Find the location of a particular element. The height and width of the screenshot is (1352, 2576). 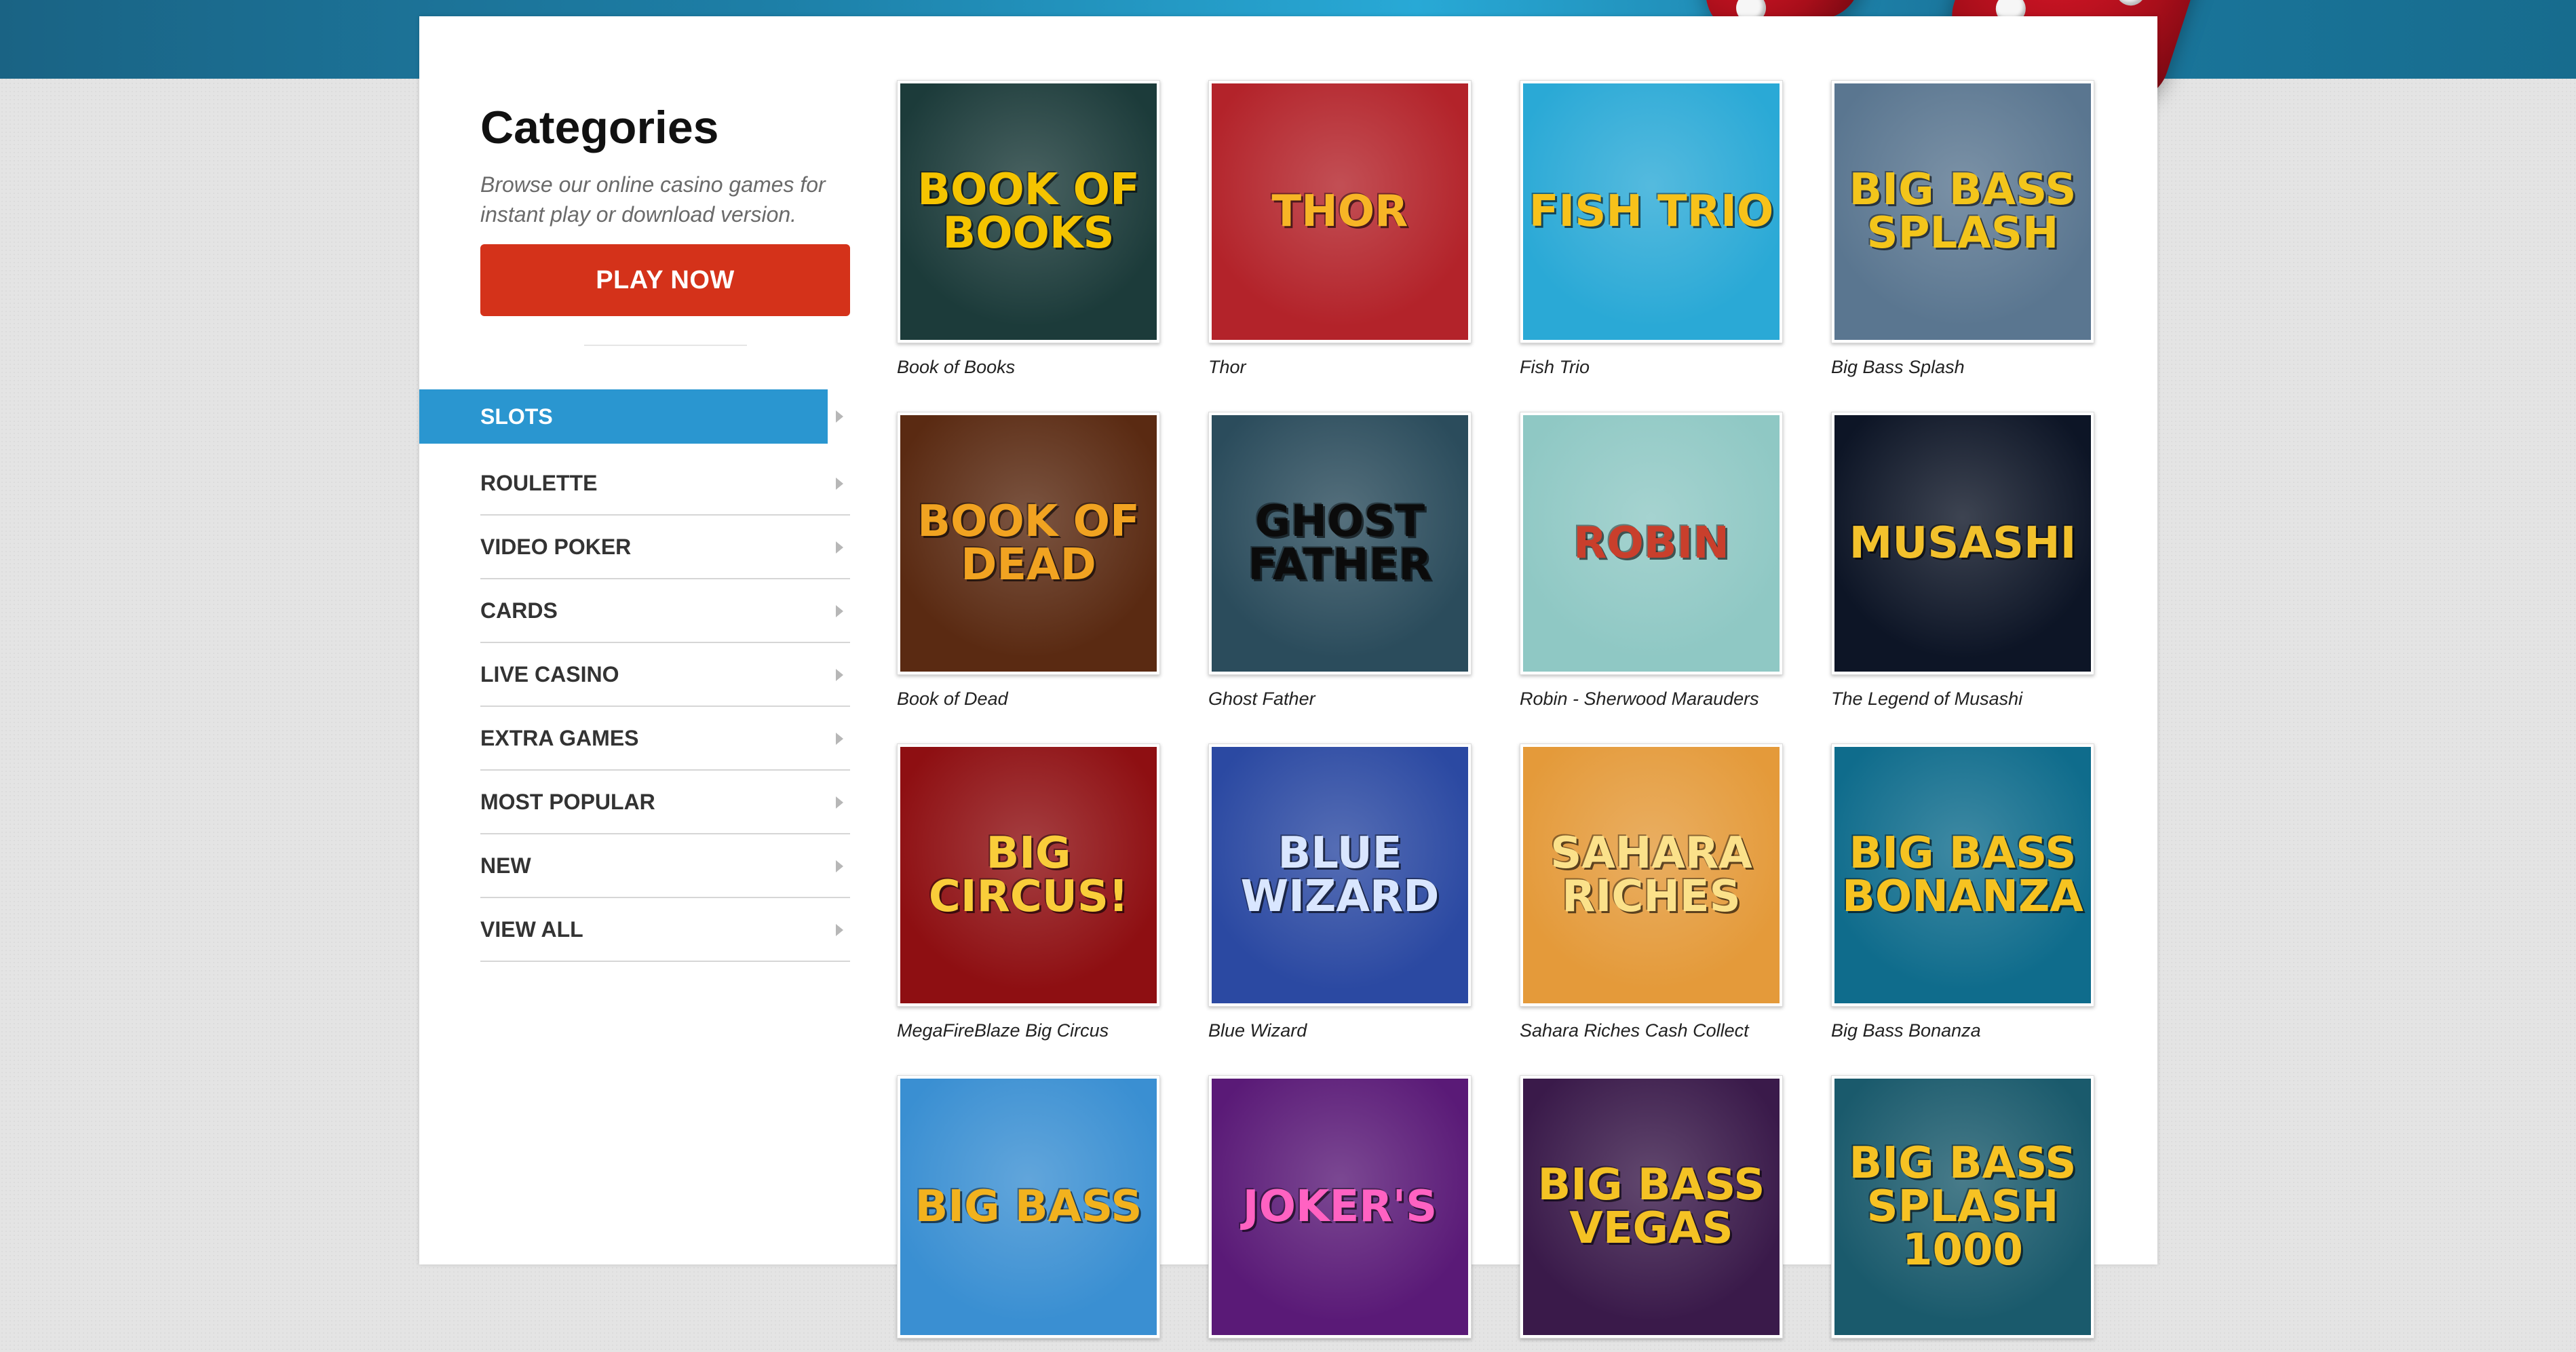

menu-item-most-popular: MOST POPULAR is located at coordinates (665, 803).